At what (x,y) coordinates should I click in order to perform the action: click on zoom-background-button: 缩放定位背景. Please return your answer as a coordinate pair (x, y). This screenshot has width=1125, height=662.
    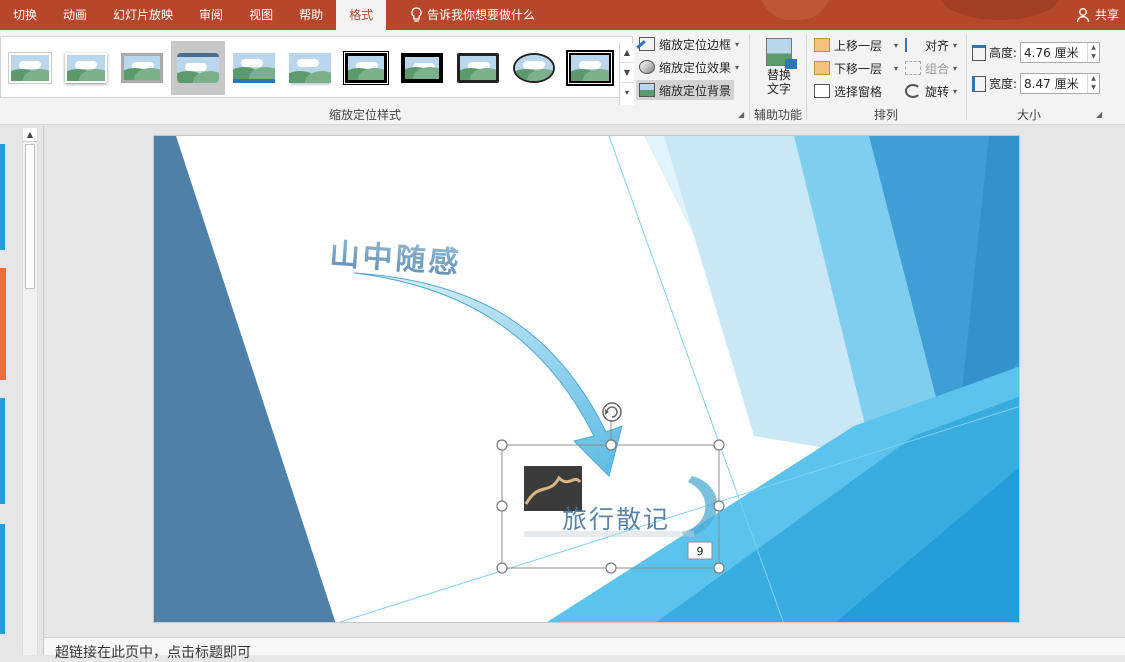
    Looking at the image, I should click on (685, 90).